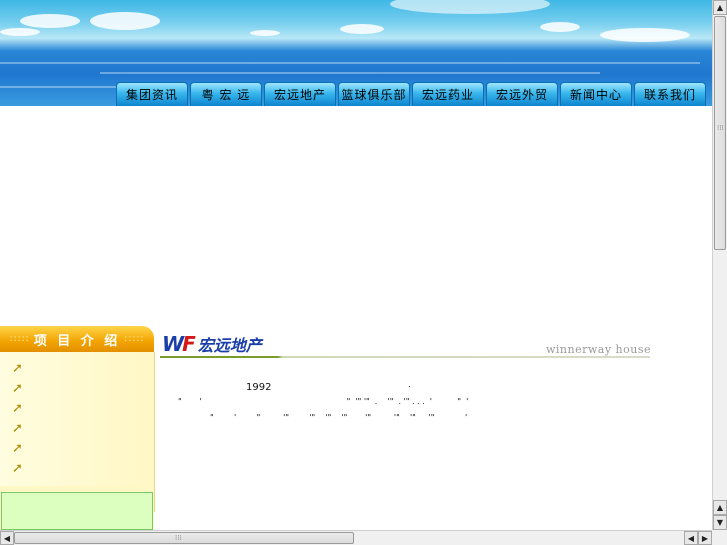  I want to click on scroll-right-icon: ▶, so click(705, 538).